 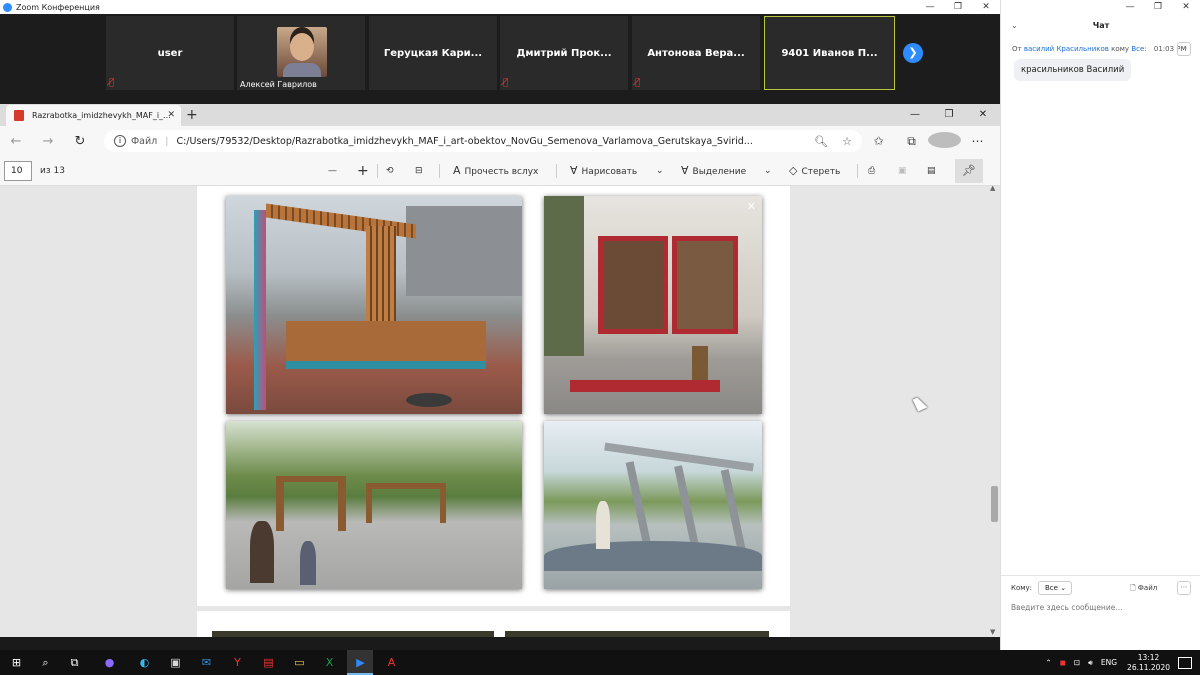 I want to click on participant-video, so click(x=302, y=52).